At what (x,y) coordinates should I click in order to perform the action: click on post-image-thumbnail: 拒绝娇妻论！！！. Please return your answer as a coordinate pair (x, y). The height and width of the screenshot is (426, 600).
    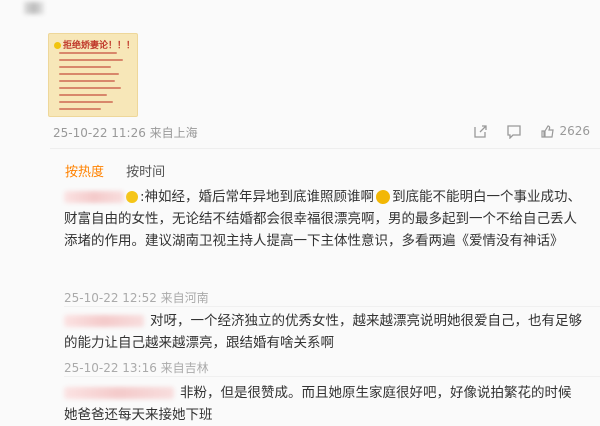
    Looking at the image, I should click on (93, 75).